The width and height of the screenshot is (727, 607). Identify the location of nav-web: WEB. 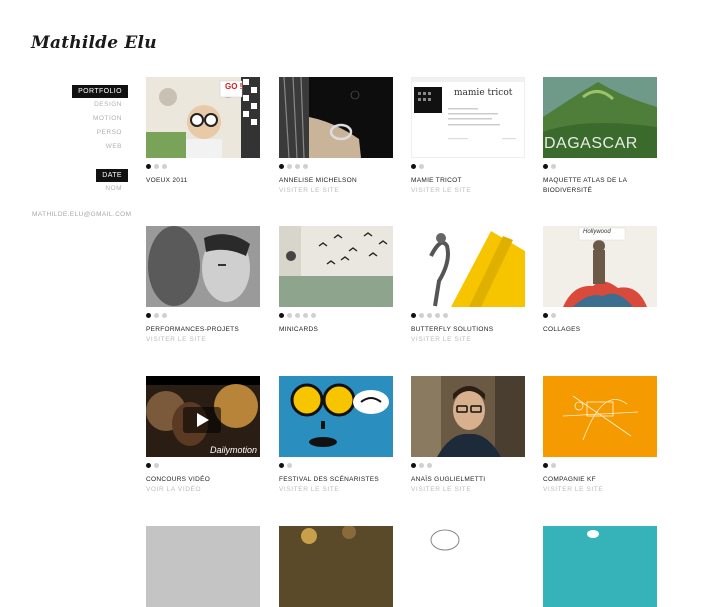
(73, 147).